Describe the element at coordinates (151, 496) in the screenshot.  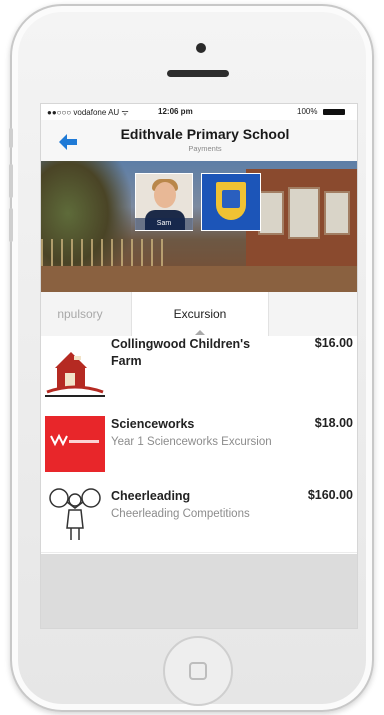
I see `item-title: Cheerleading` at that location.